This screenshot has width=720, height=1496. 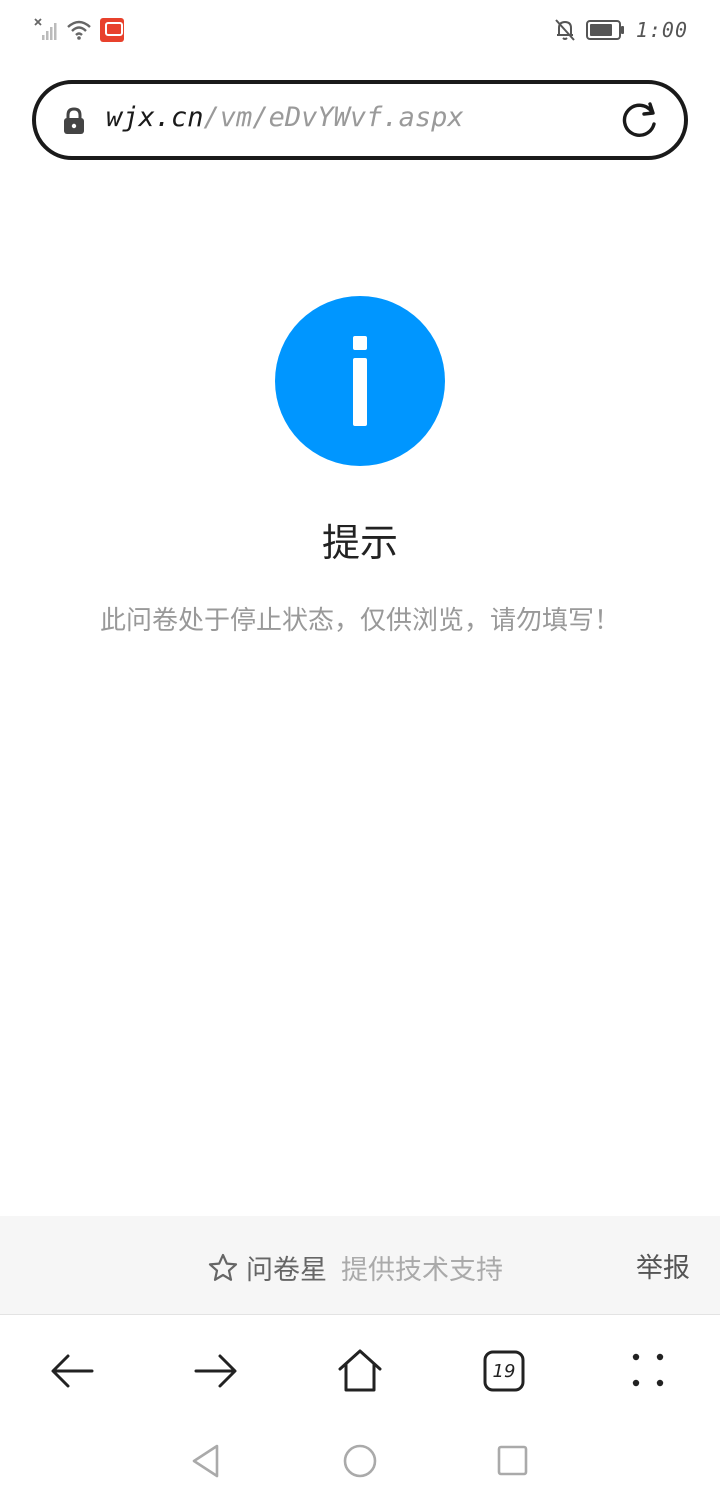 What do you see at coordinates (333, 117) in the screenshot?
I see `url-path: /vm/eDvYWvf.aspx` at bounding box center [333, 117].